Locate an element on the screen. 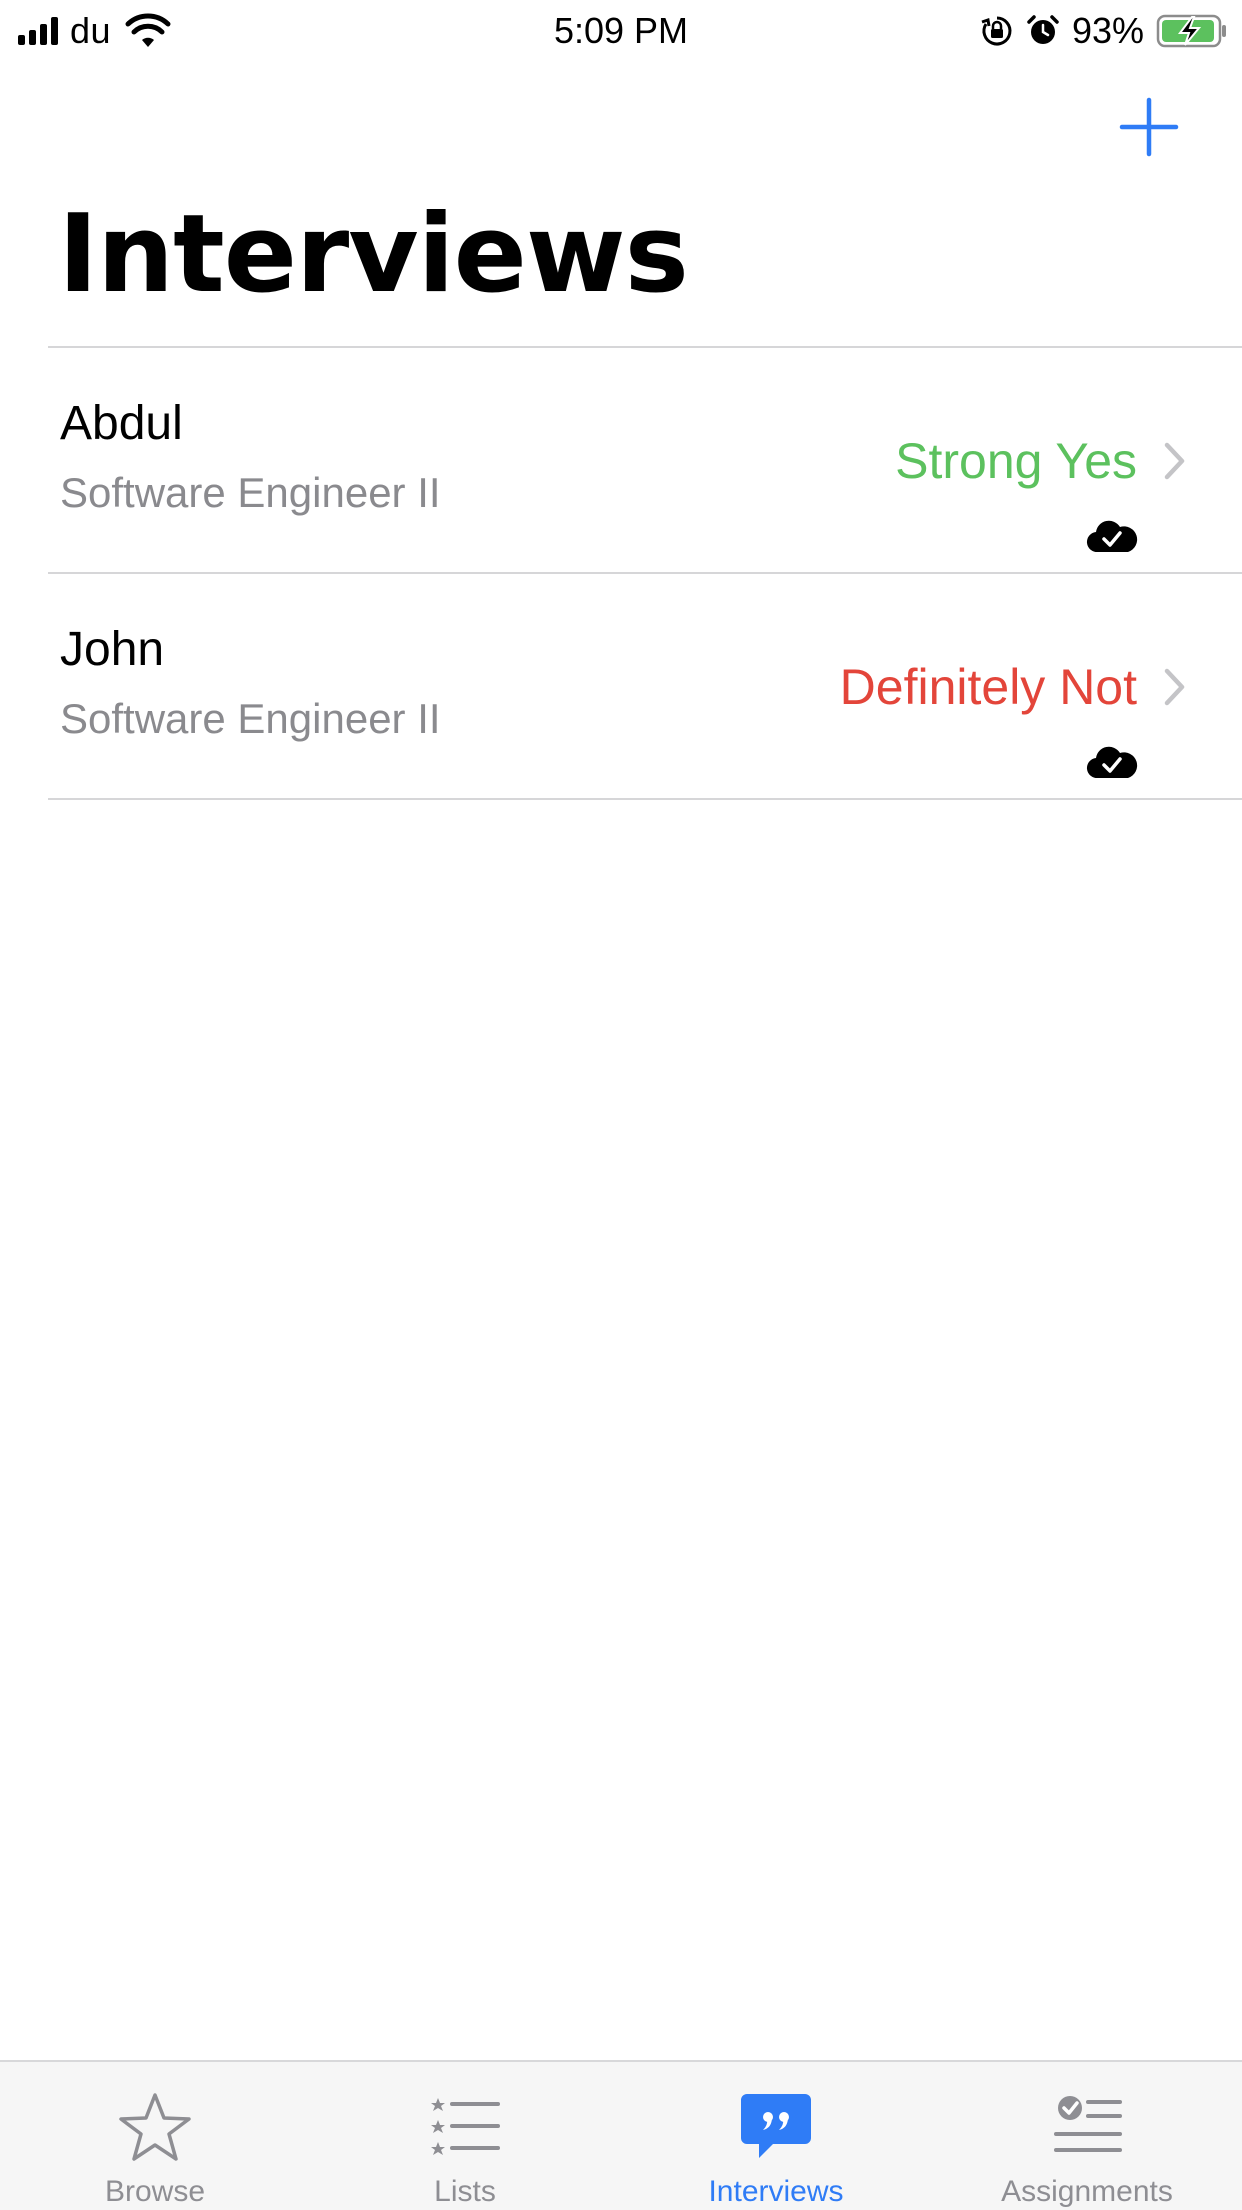 The image size is (1242, 2210). verdict-label: Definitely Not is located at coordinates (988, 687).